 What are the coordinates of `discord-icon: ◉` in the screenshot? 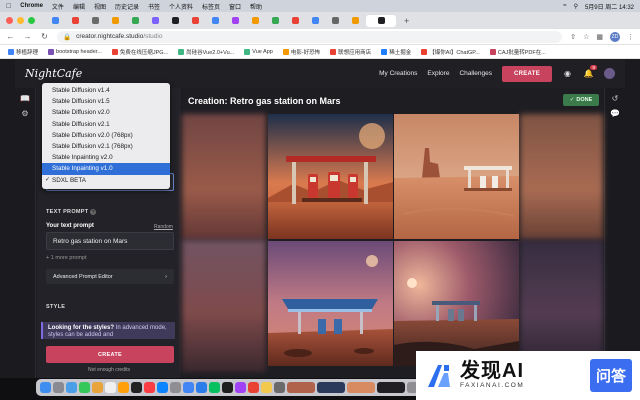 It's located at (567, 73).